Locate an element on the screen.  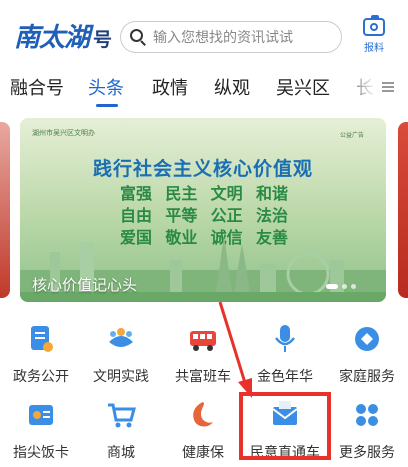
search-placeholder: 输入您想找的资讯试试 is located at coordinates (223, 38).